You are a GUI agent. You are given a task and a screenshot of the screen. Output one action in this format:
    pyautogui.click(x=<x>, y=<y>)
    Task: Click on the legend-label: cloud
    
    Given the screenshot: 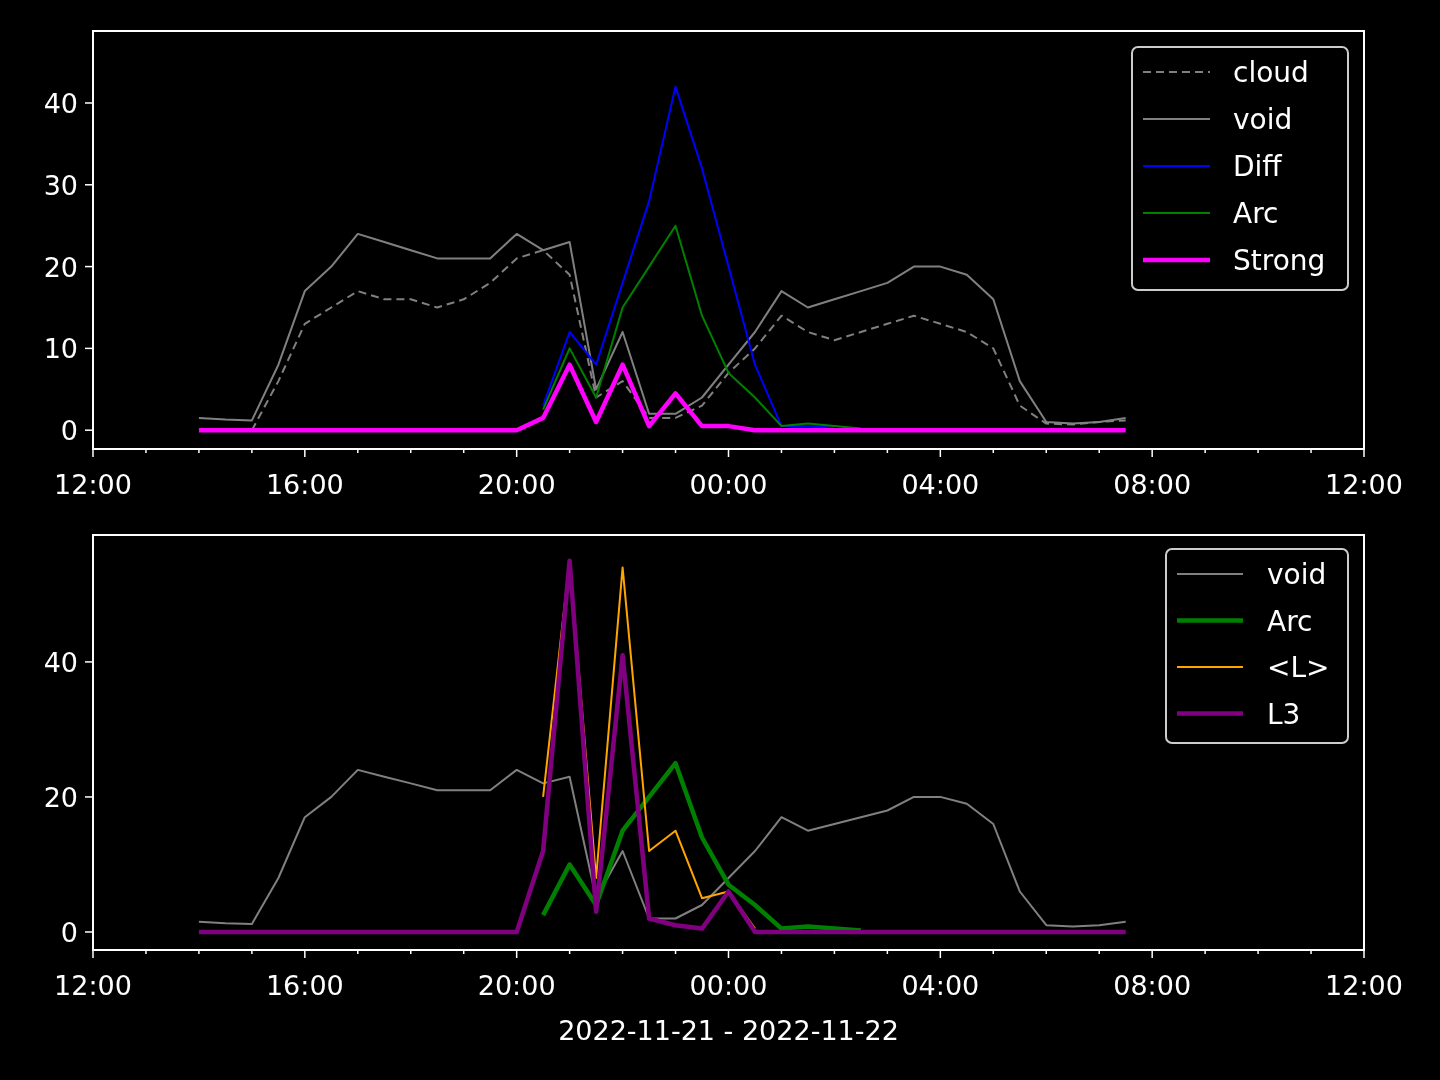 What is the action you would take?
    pyautogui.click(x=1271, y=72)
    